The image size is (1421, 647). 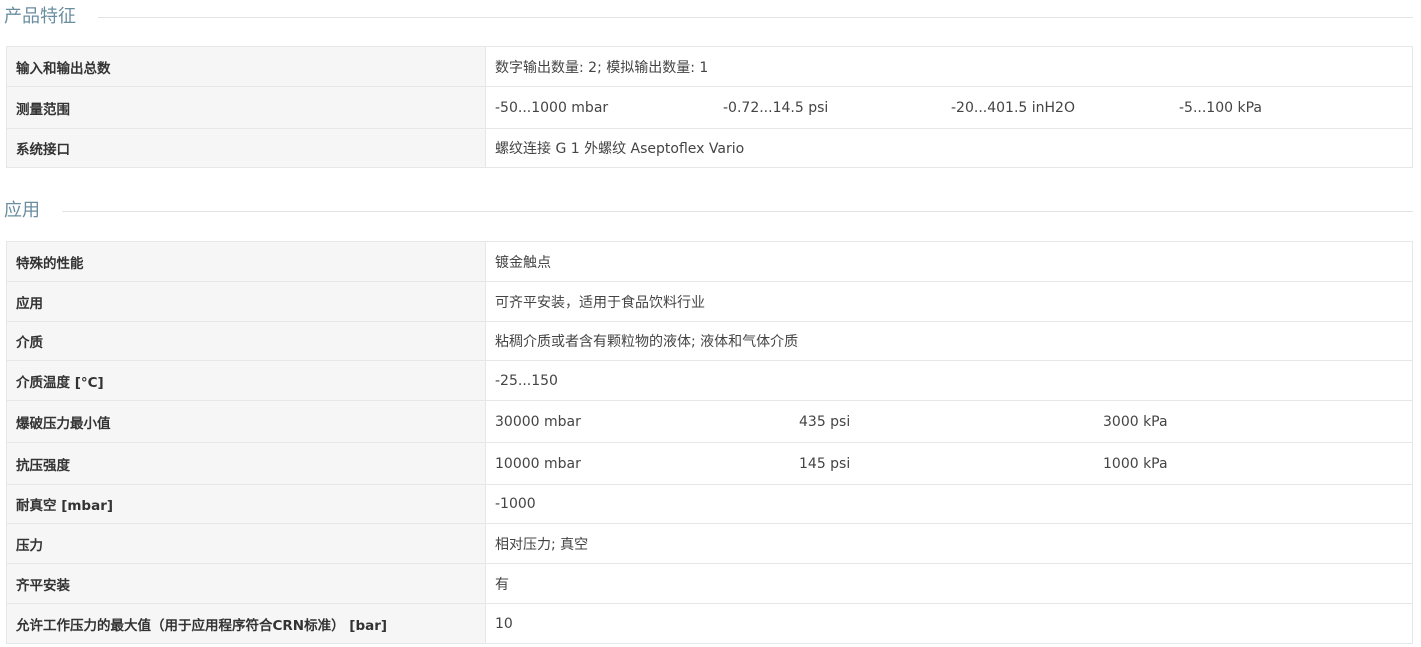 I want to click on row-label: 应用, so click(x=246, y=301).